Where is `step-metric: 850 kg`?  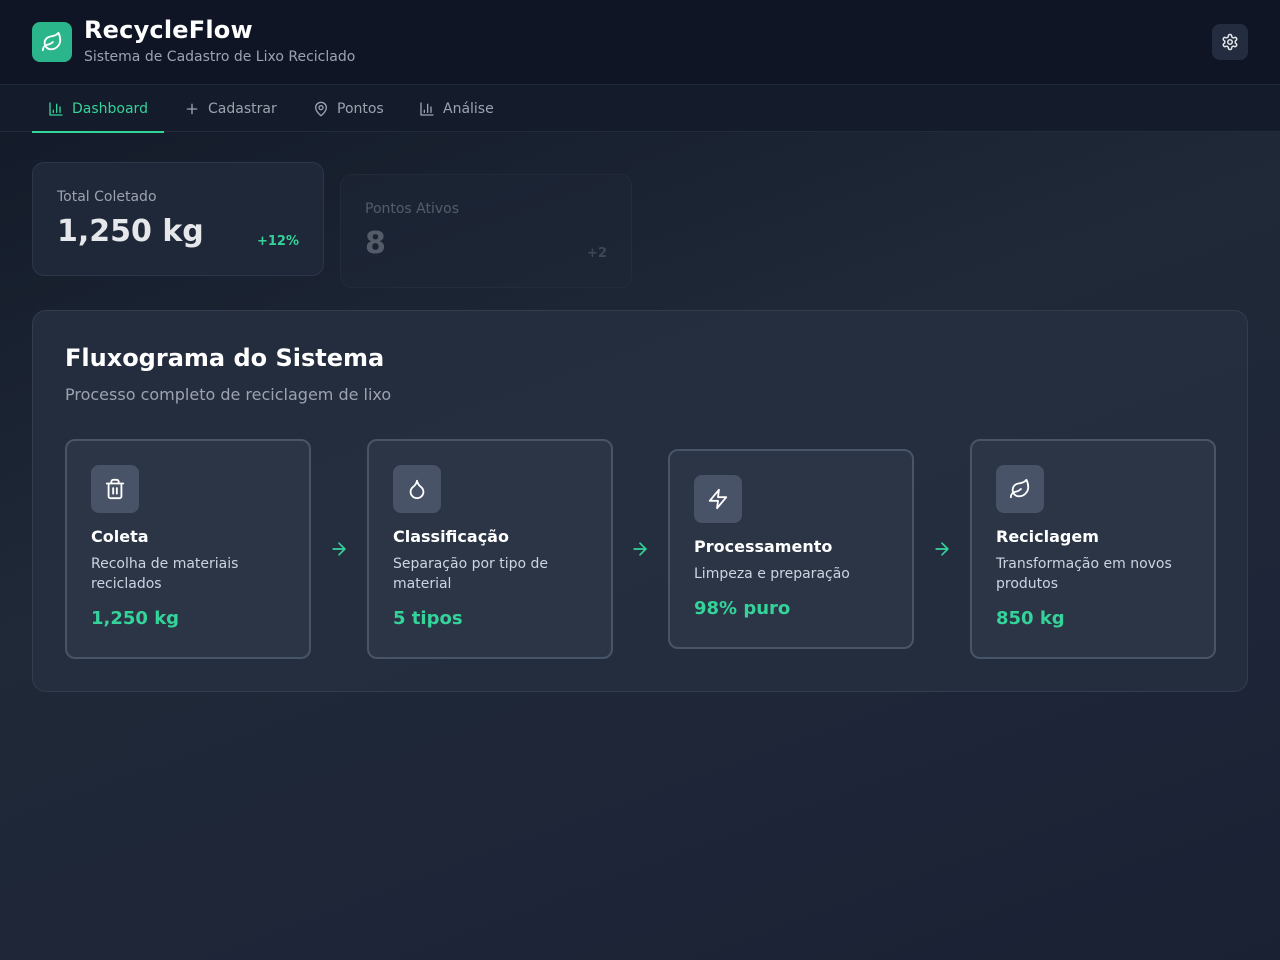 step-metric: 850 kg is located at coordinates (1030, 618).